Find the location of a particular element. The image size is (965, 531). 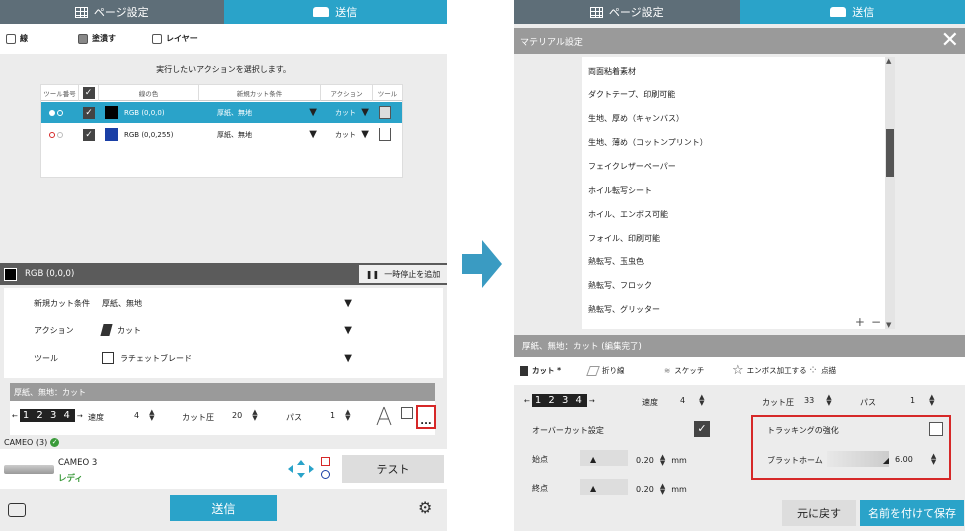

force-stepper: 33 ▲ ▼ is located at coordinates (818, 400).